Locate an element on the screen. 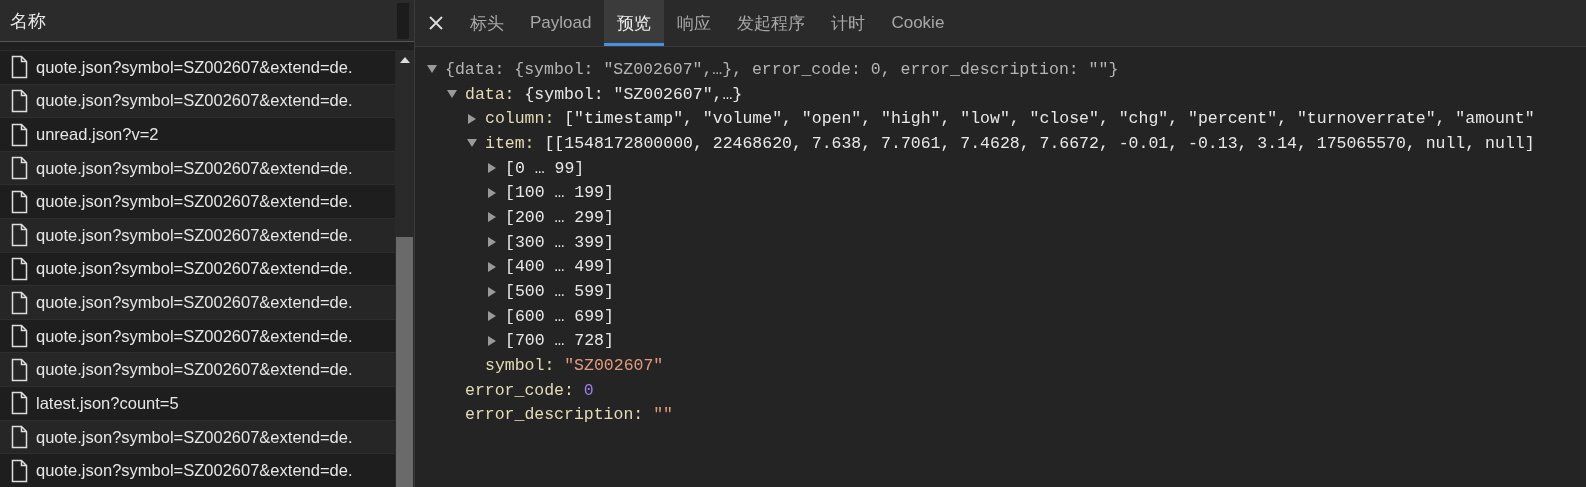  json-summary: {data: {symbol: "SZ002607",…}, error_code: 0, error_description: ""} is located at coordinates (782, 69).